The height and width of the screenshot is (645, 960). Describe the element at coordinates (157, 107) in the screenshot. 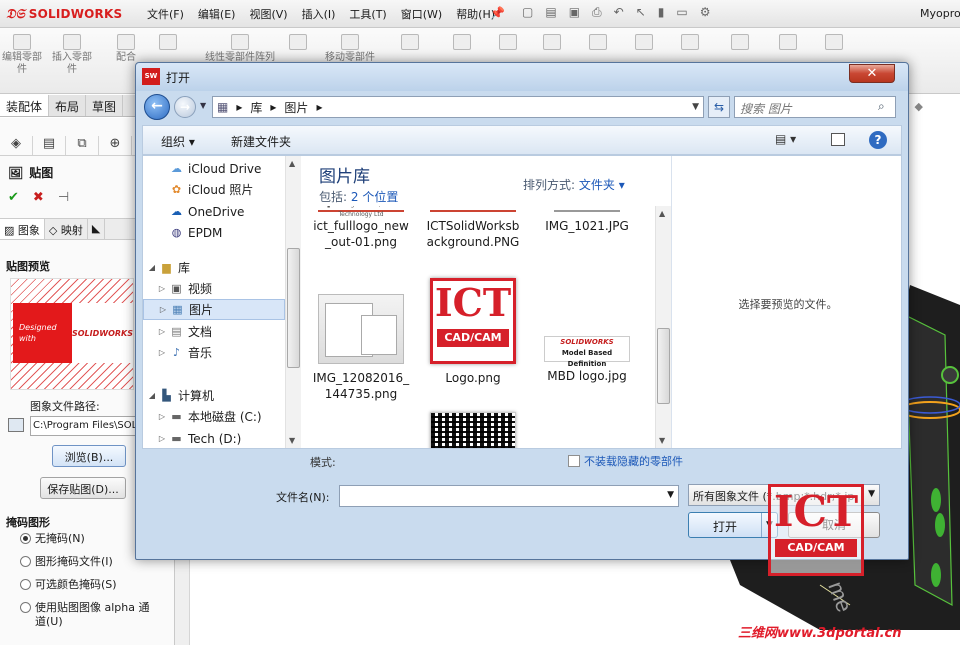

I see `back-button: ←` at that location.